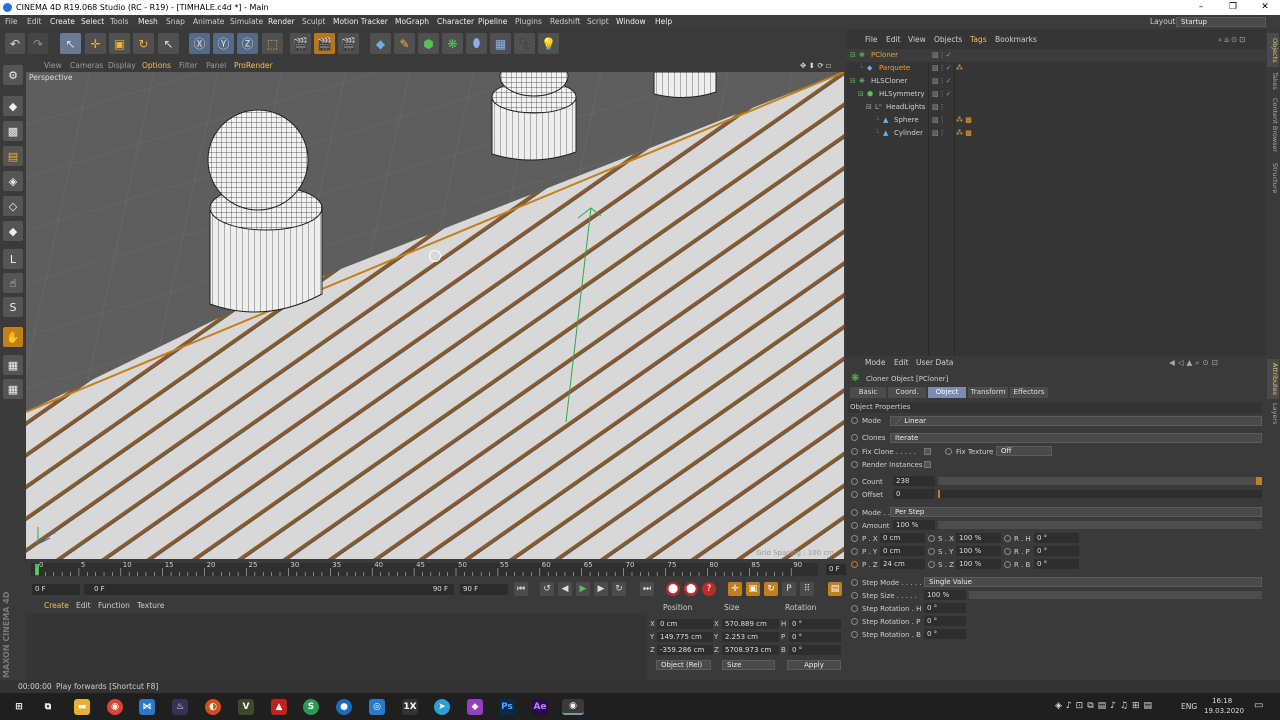  I want to click on size-z-field: 5708.973 cm, so click(750, 650).